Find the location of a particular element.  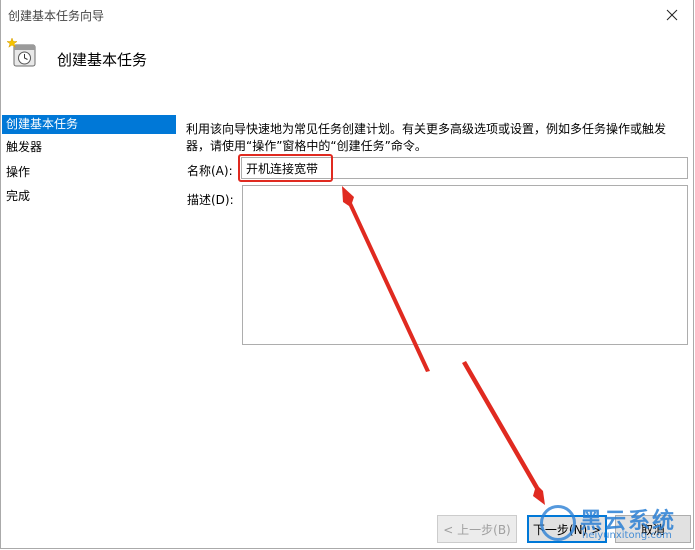

next-button: 下一步(N) > is located at coordinates (567, 529).